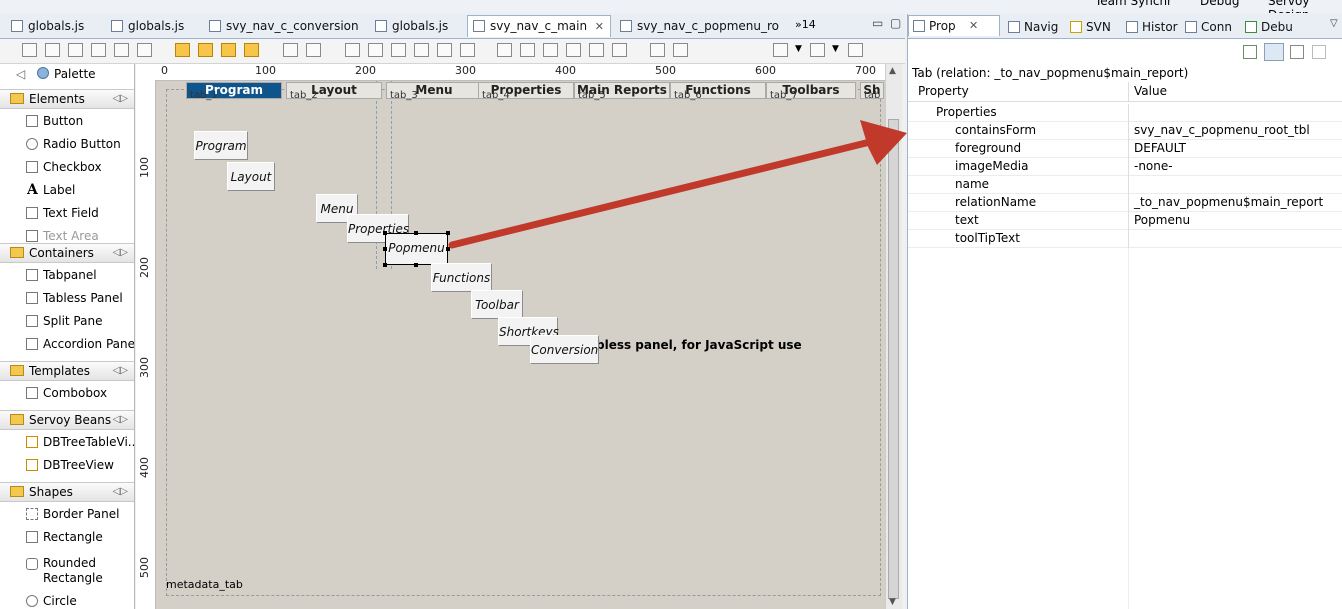 This screenshot has width=1342, height=609. Describe the element at coordinates (1125, 221) in the screenshot. I see `property-row: text Popmenu` at that location.